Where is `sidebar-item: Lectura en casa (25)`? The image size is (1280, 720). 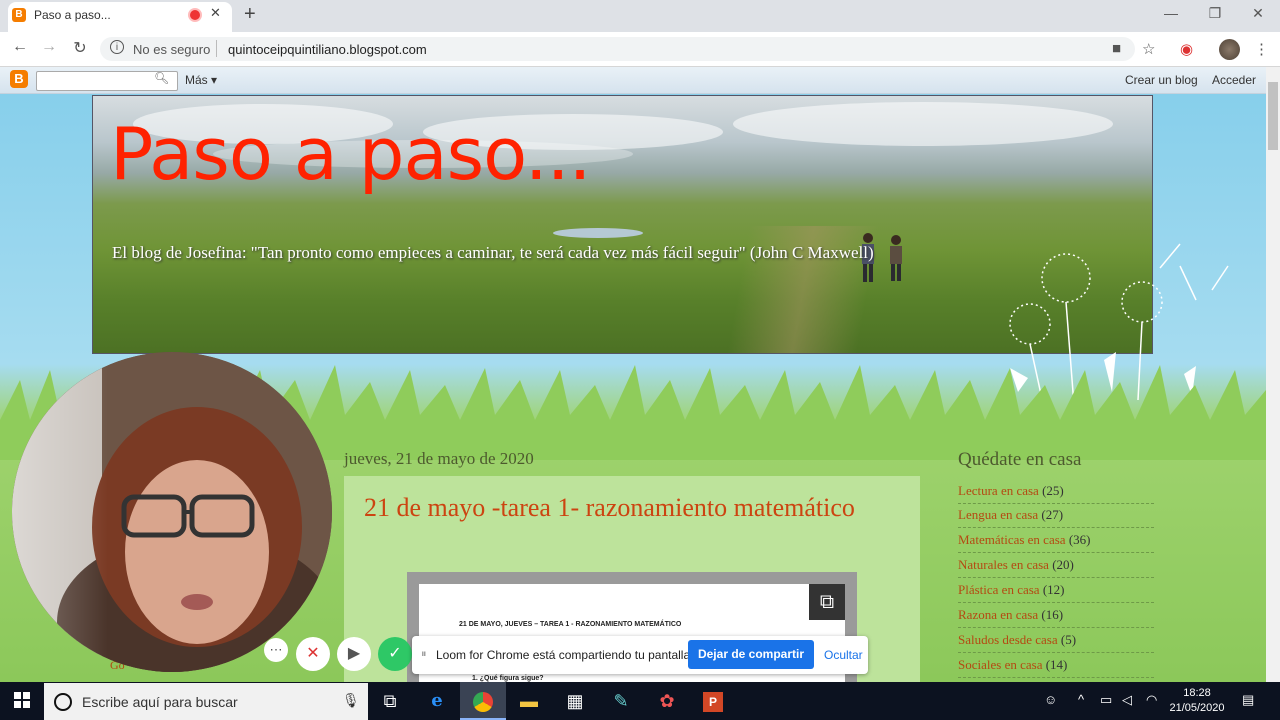
sidebar-item: Lectura en casa (25) is located at coordinates (1056, 493).